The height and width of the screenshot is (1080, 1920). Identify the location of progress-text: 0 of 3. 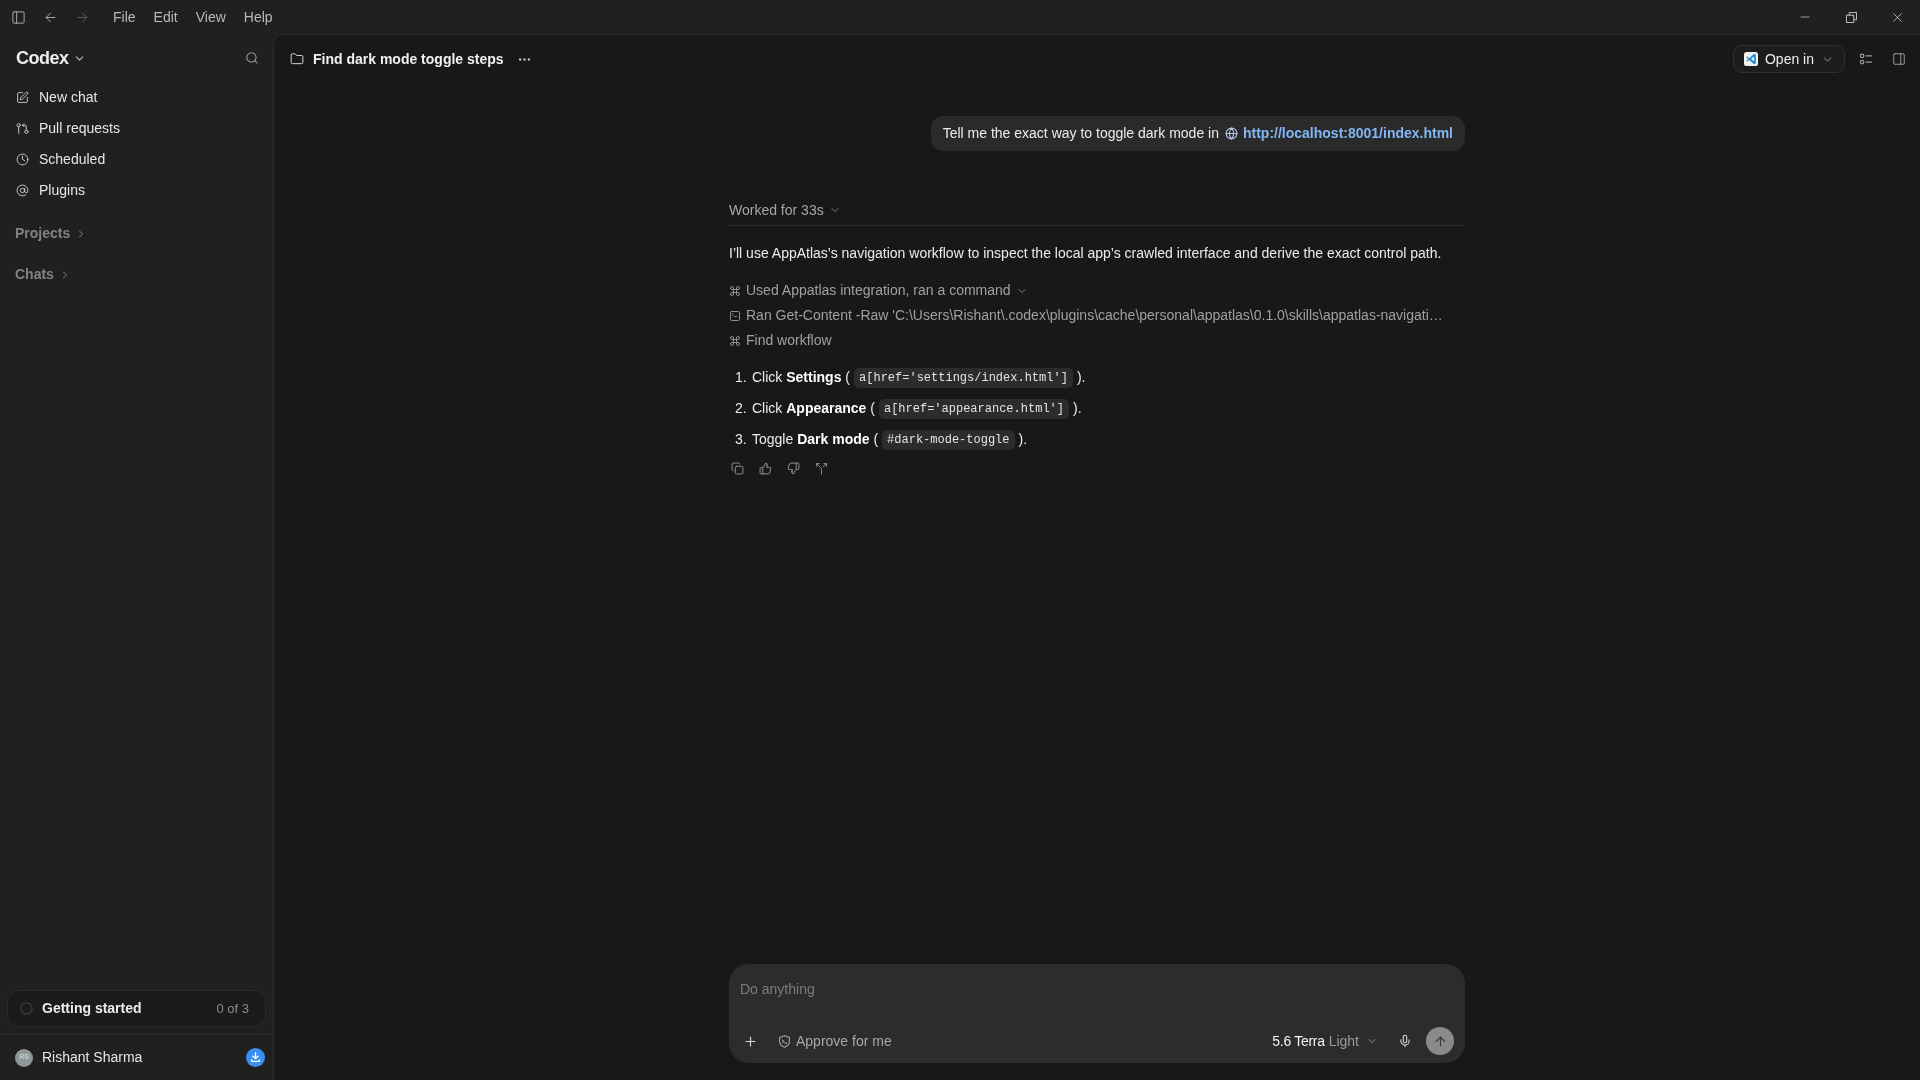
(232, 1008).